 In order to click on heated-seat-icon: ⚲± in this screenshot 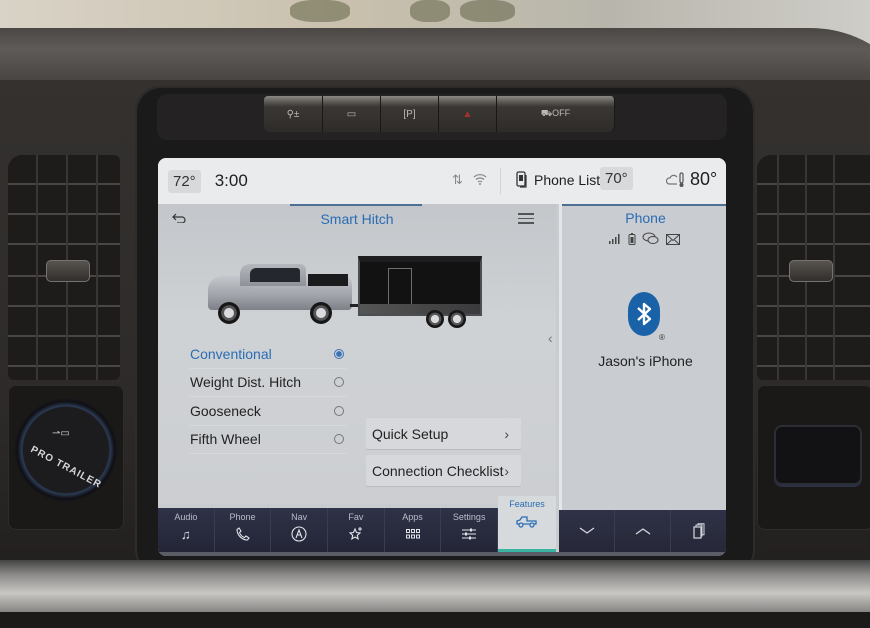, I will do `click(293, 114)`.